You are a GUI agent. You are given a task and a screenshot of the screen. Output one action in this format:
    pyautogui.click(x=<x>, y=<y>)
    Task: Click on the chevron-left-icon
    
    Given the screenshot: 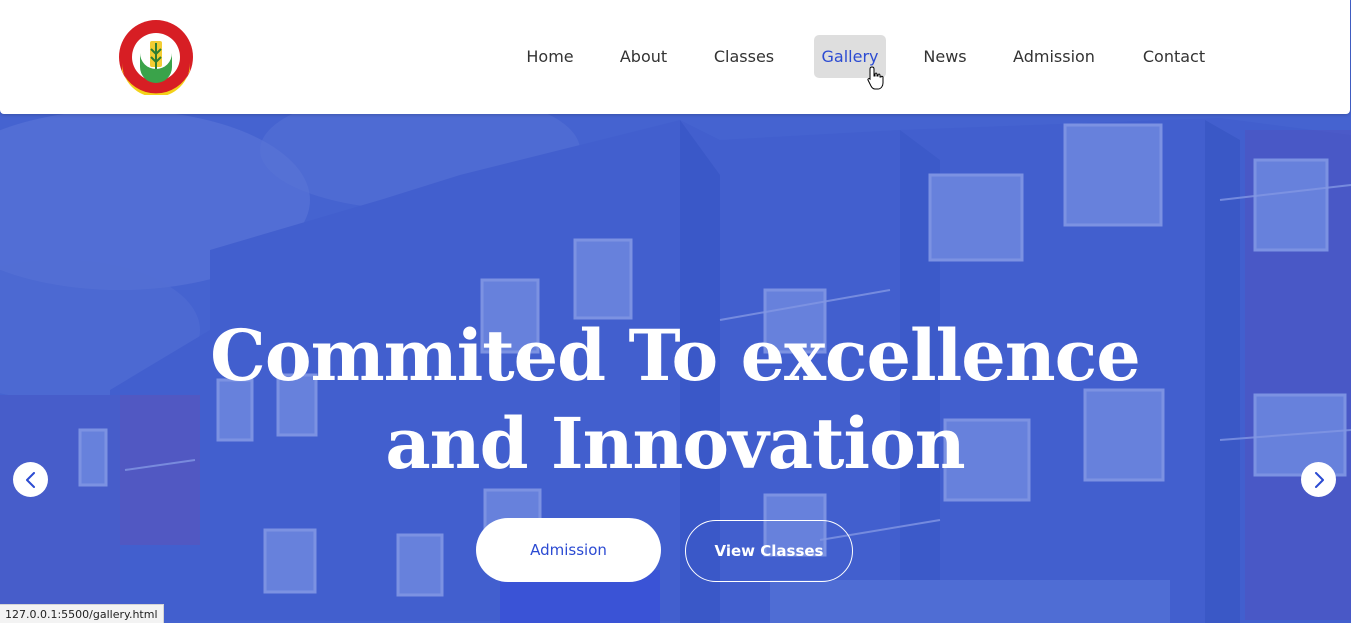 What is the action you would take?
    pyautogui.click(x=30, y=479)
    